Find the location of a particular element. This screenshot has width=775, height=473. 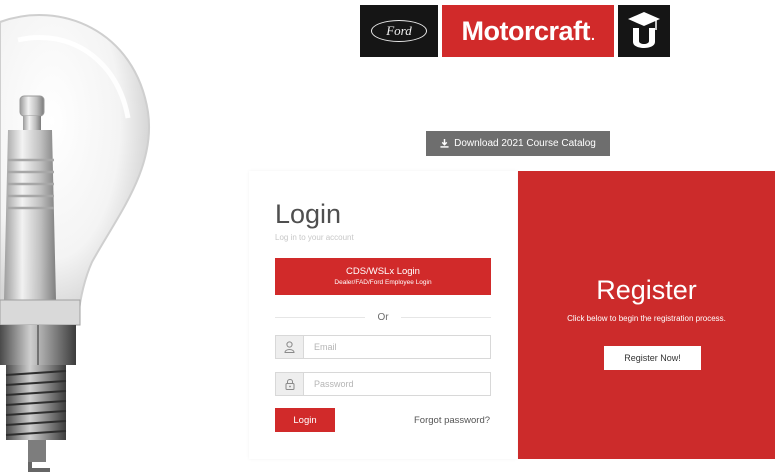

motorcraft-logo-text: Motorcraft is located at coordinates (526, 30).